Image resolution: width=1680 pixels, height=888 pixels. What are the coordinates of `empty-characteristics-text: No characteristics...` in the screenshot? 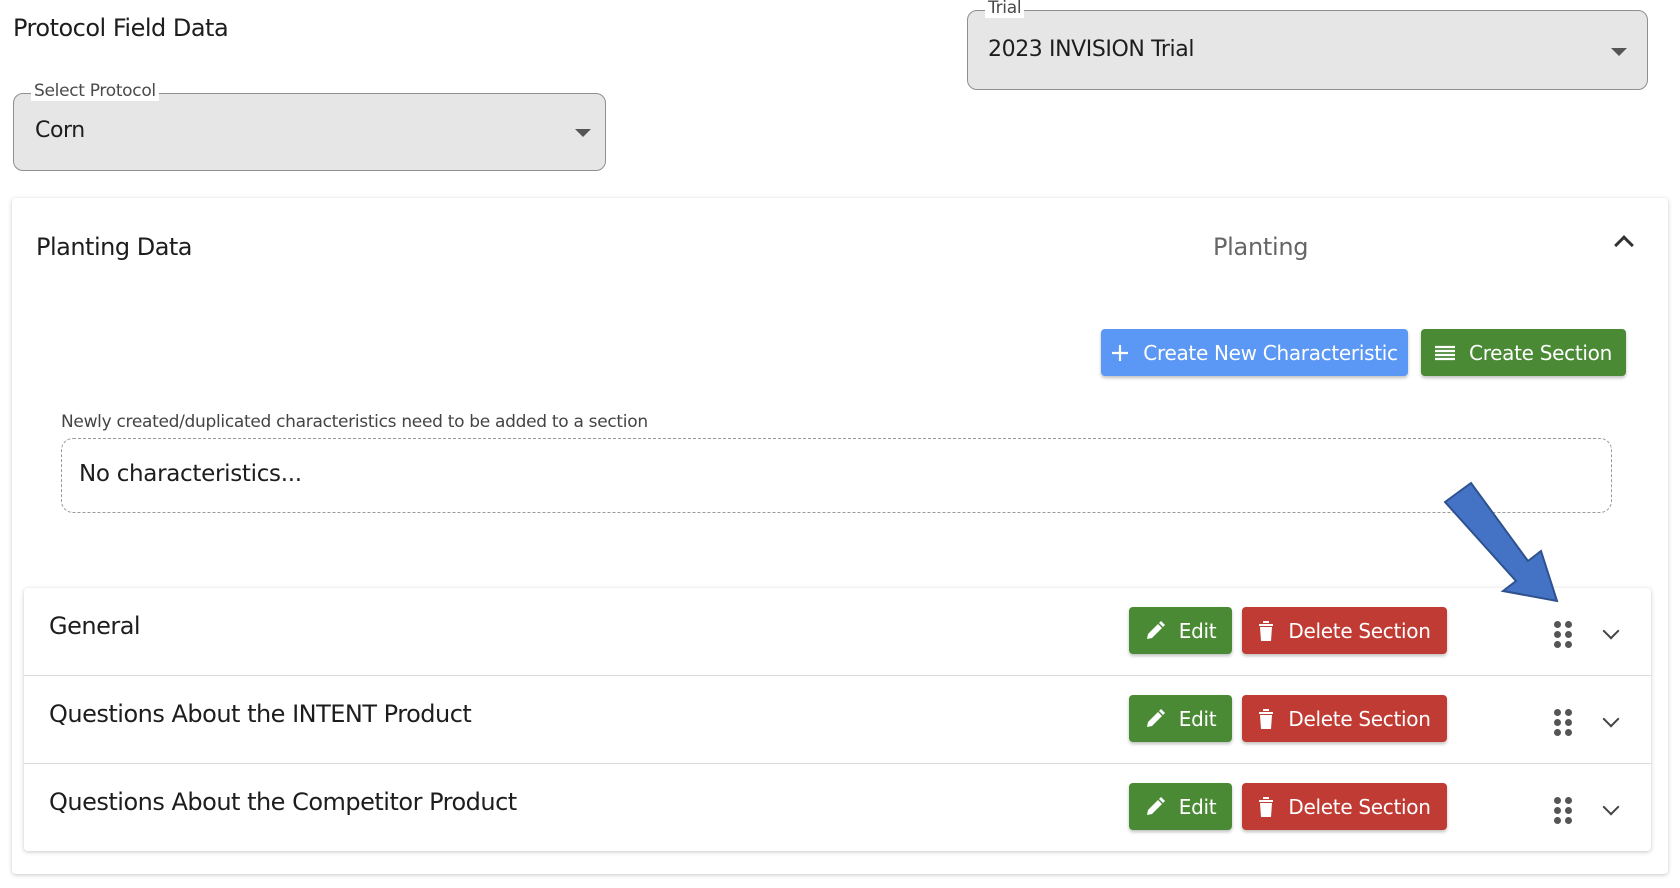 It's located at (190, 474).